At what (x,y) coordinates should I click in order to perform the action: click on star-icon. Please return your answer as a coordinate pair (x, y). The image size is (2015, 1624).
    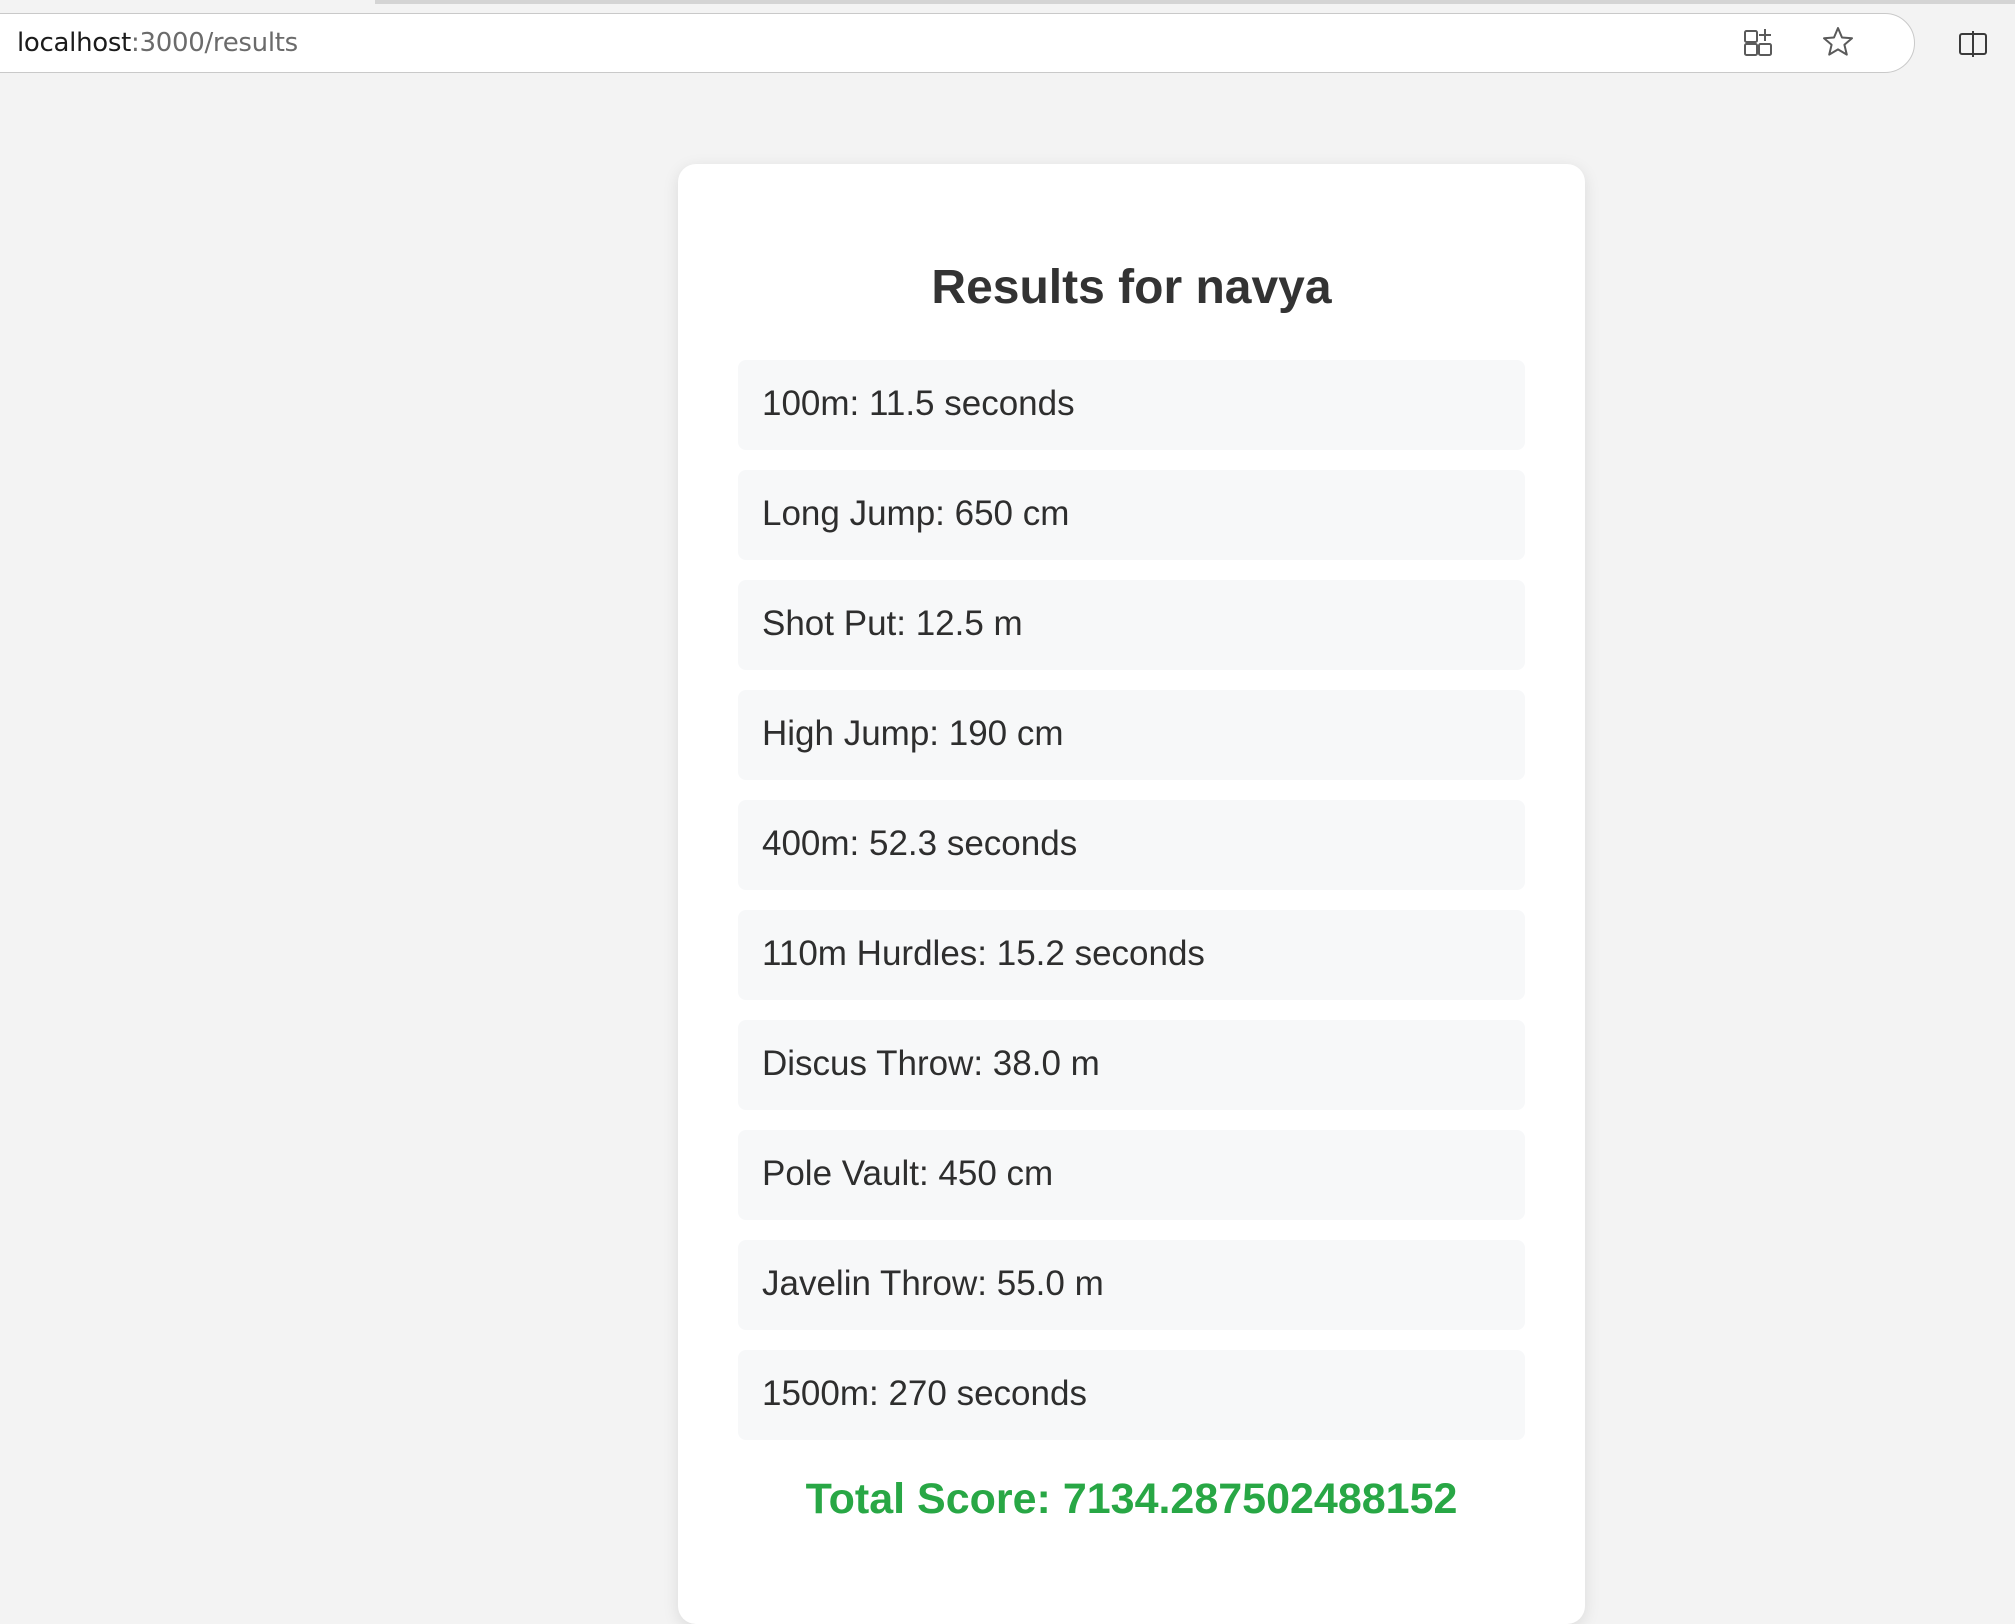
    Looking at the image, I should click on (1838, 42).